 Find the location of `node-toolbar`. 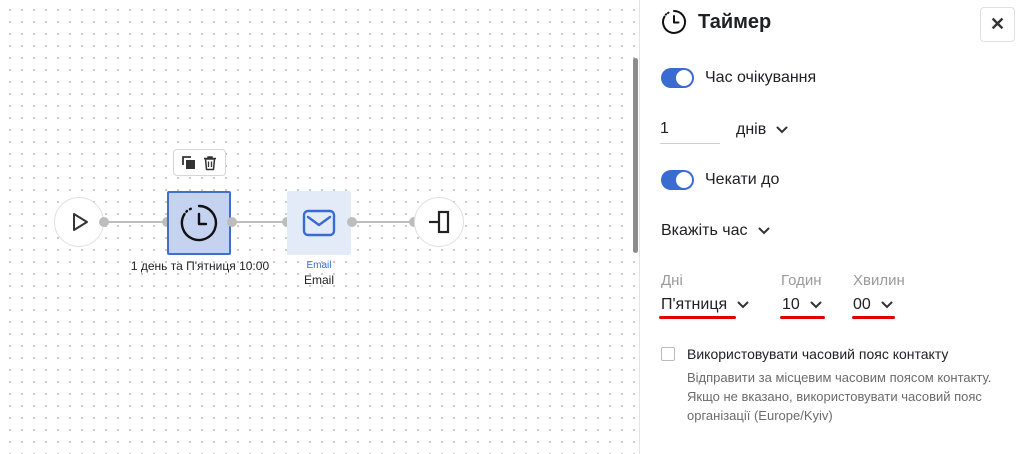

node-toolbar is located at coordinates (199, 162).